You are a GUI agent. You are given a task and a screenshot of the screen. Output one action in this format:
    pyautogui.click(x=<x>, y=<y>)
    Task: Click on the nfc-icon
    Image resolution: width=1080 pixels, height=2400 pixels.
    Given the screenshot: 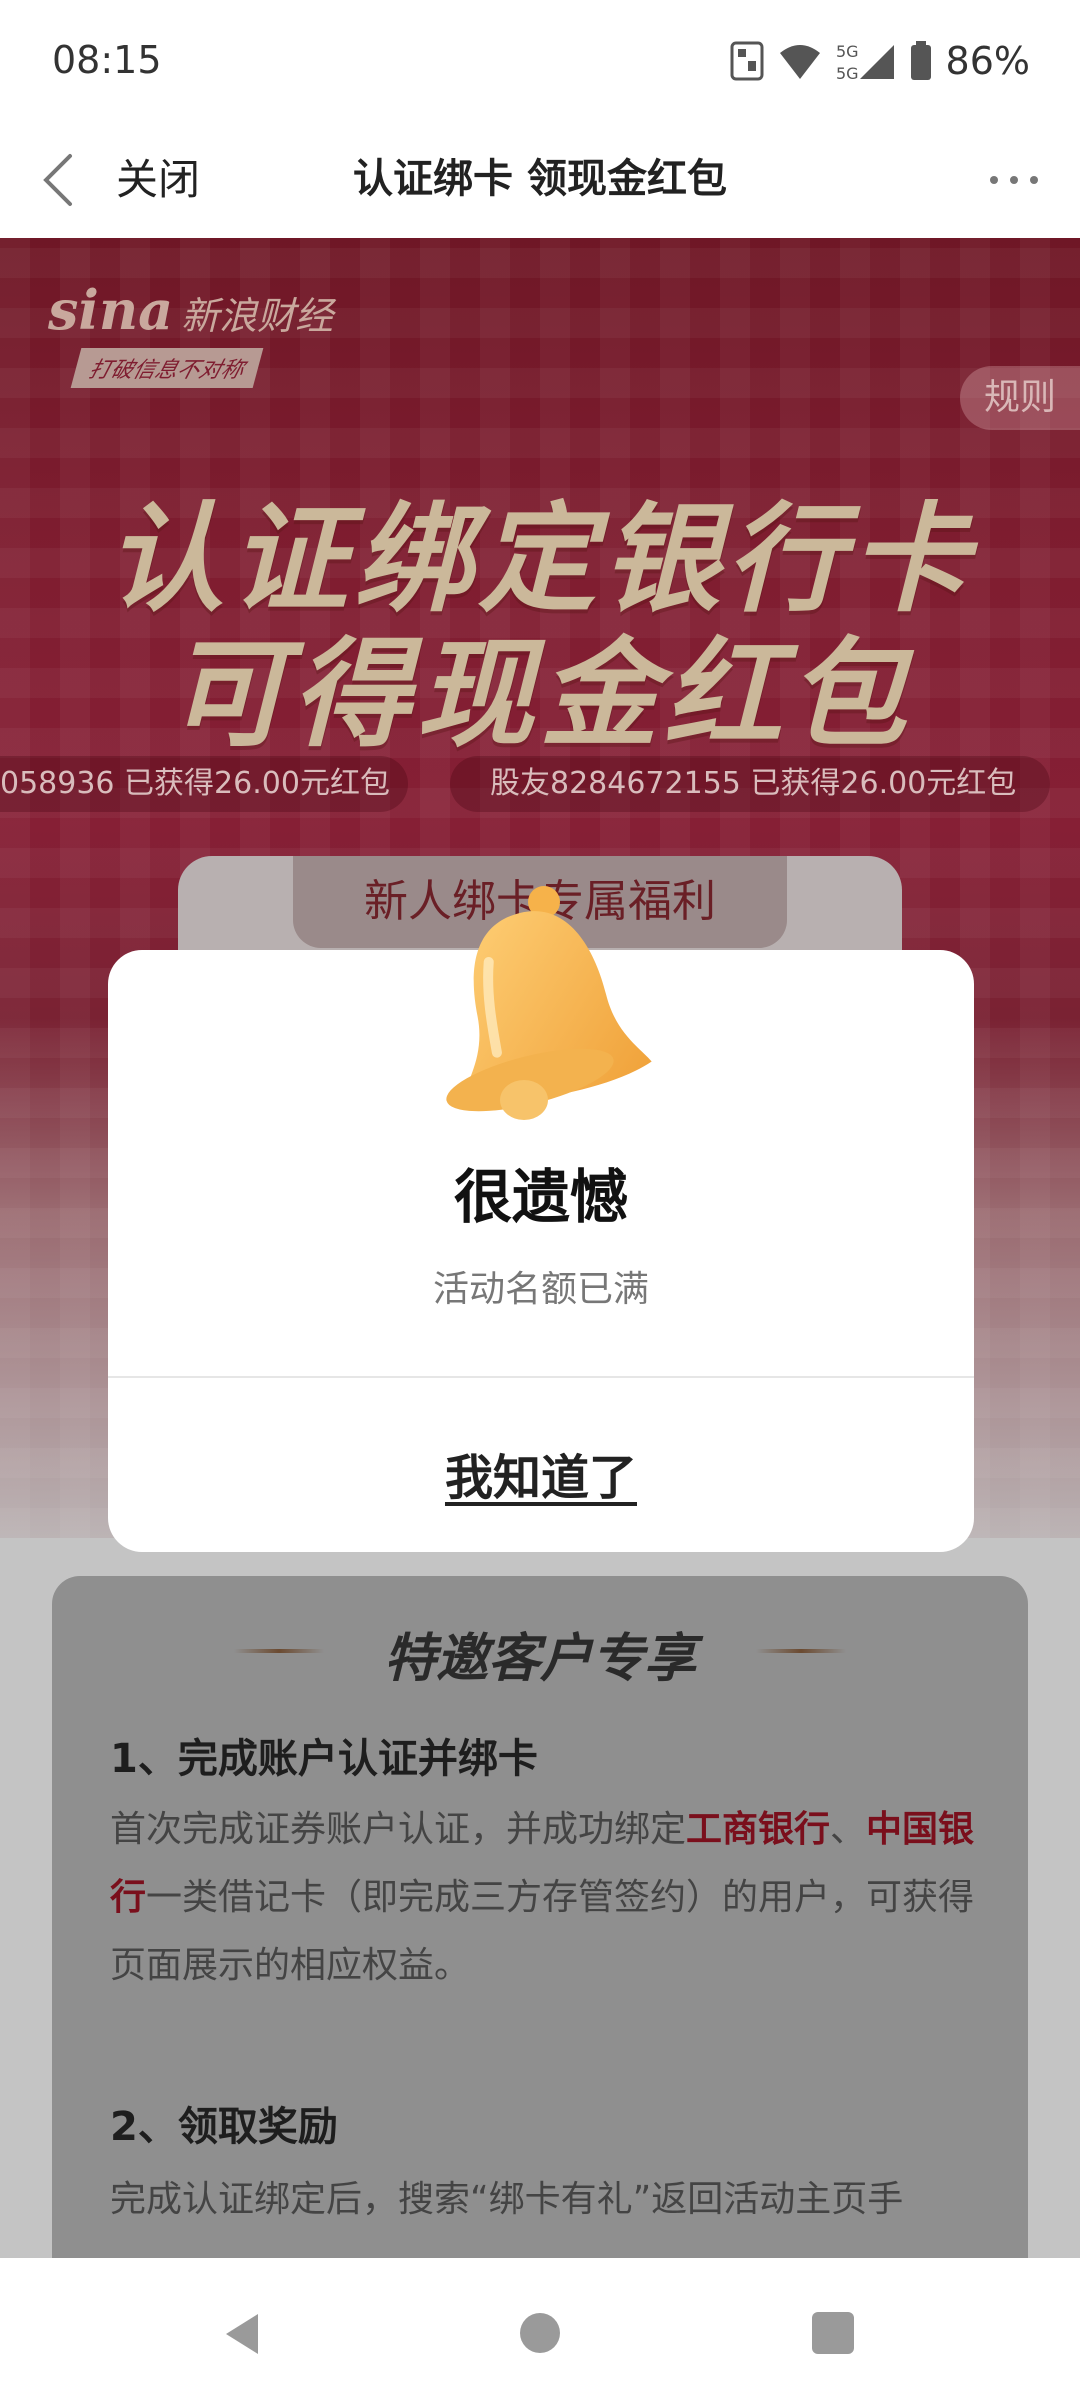 What is the action you would take?
    pyautogui.click(x=747, y=61)
    